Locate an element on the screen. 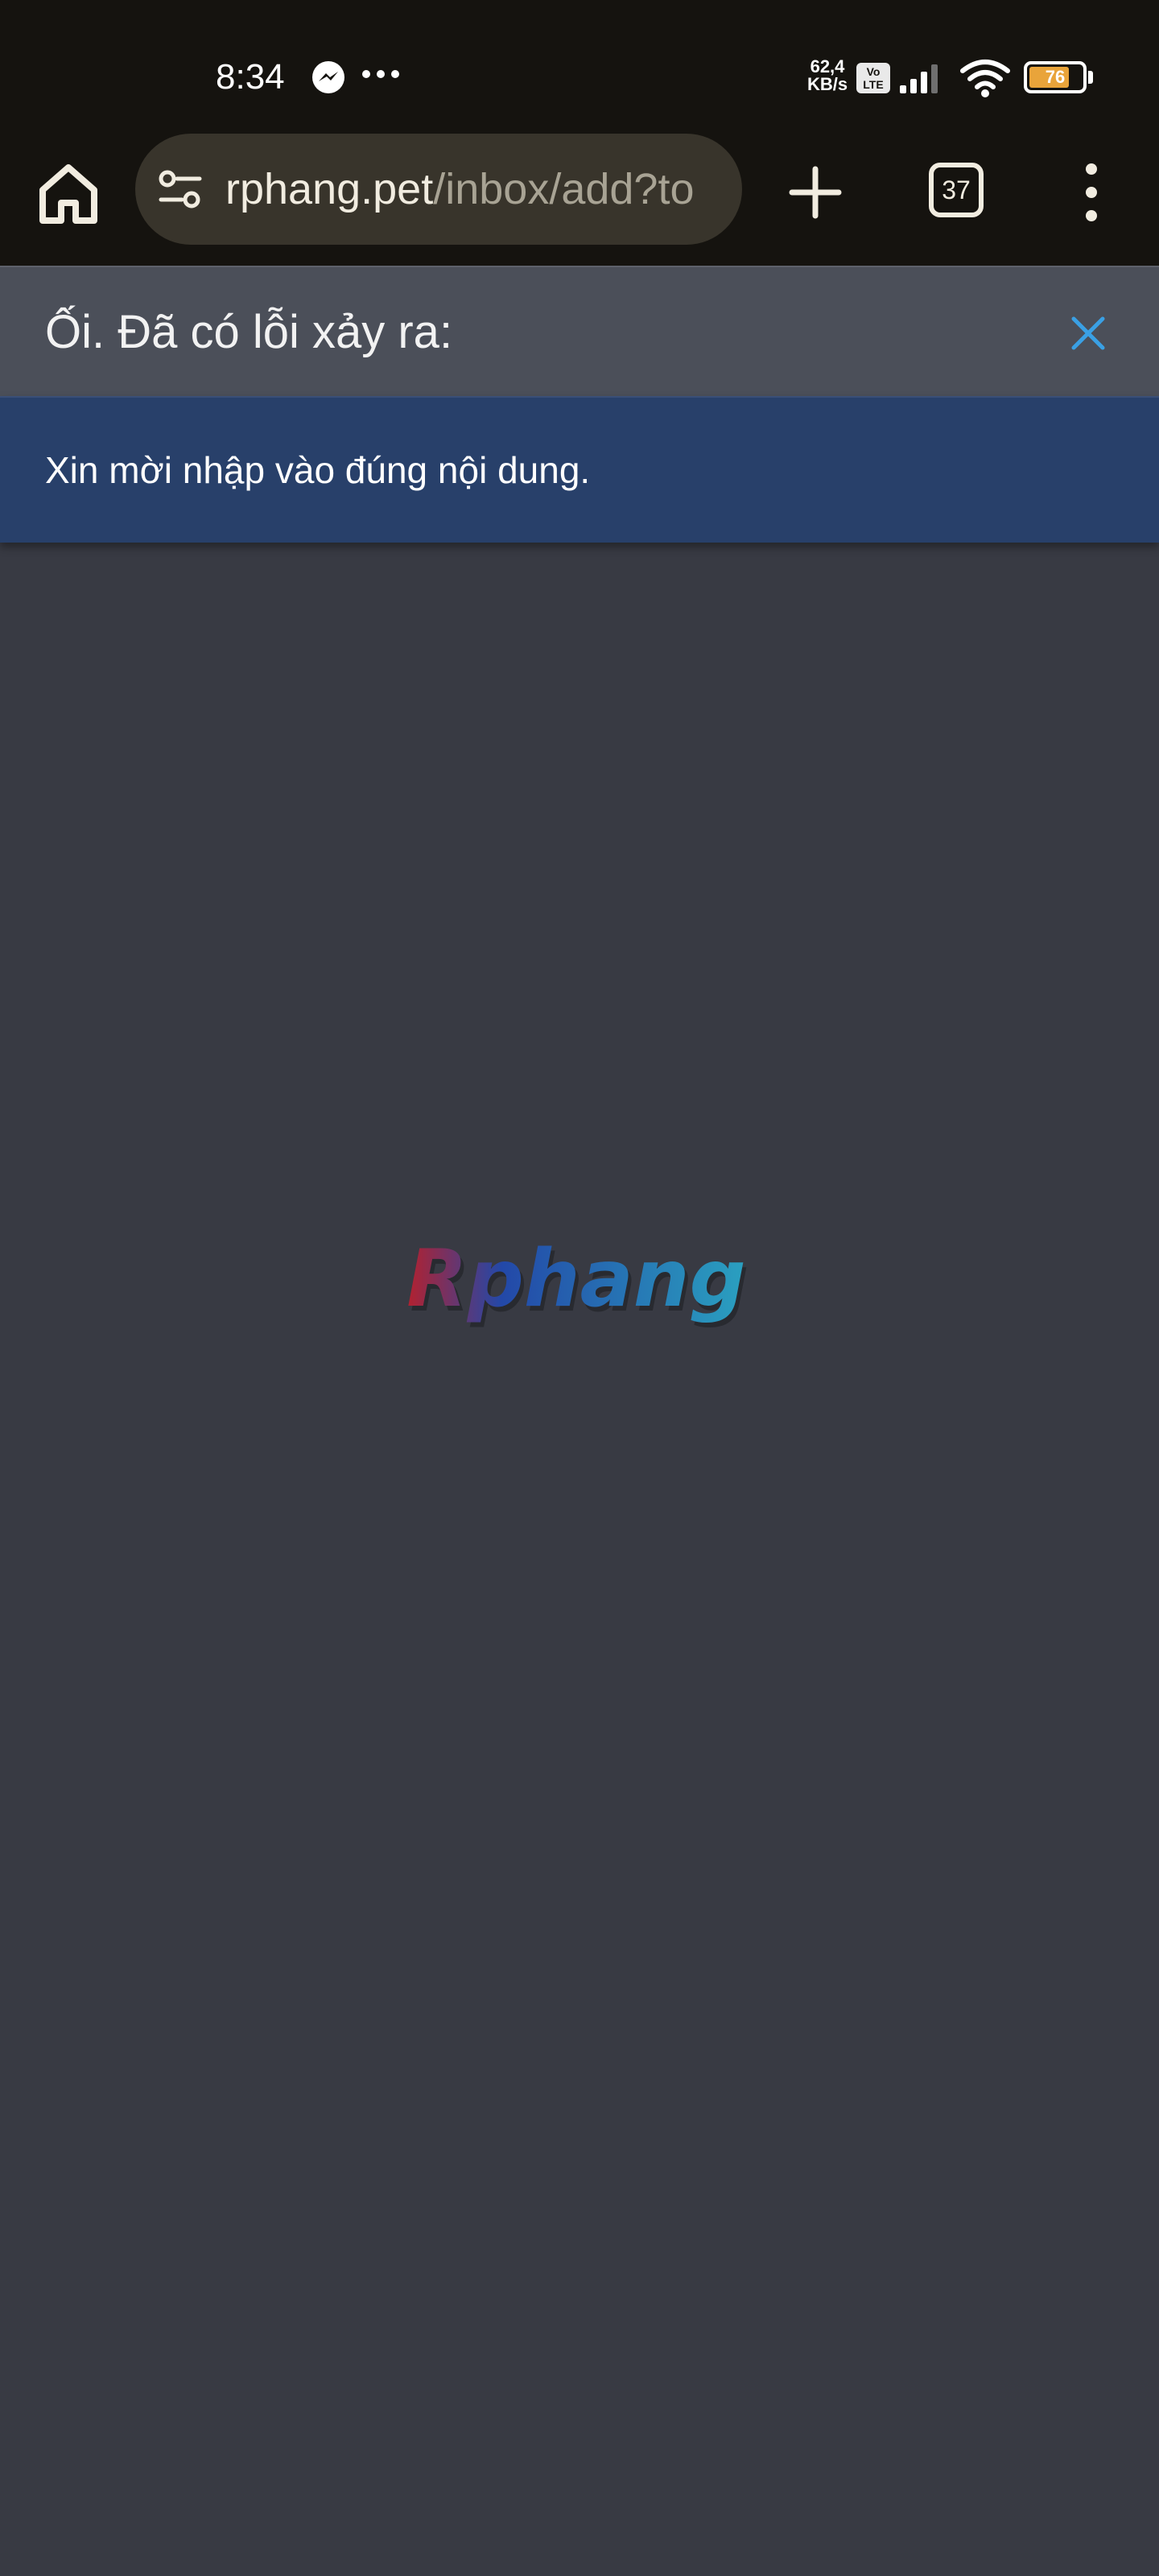 This screenshot has height=2576, width=1159. network-speed-unit: KB/s is located at coordinates (827, 84).